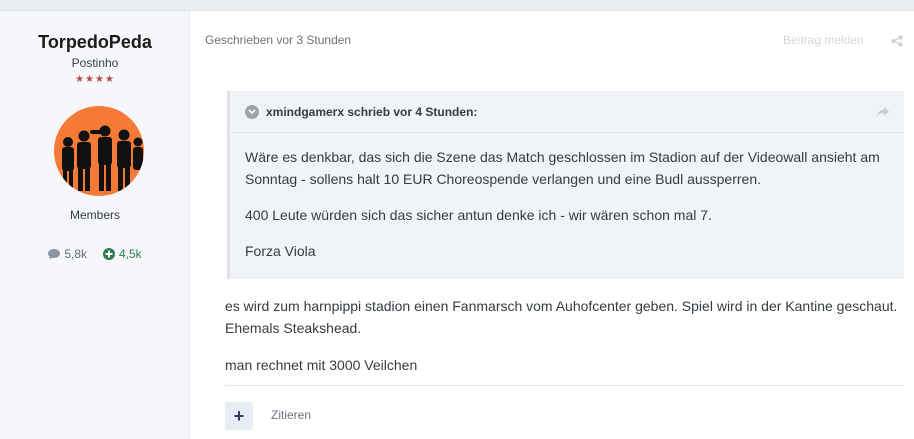 This screenshot has height=439, width=914. I want to click on multiquote-button: +, so click(239, 416).